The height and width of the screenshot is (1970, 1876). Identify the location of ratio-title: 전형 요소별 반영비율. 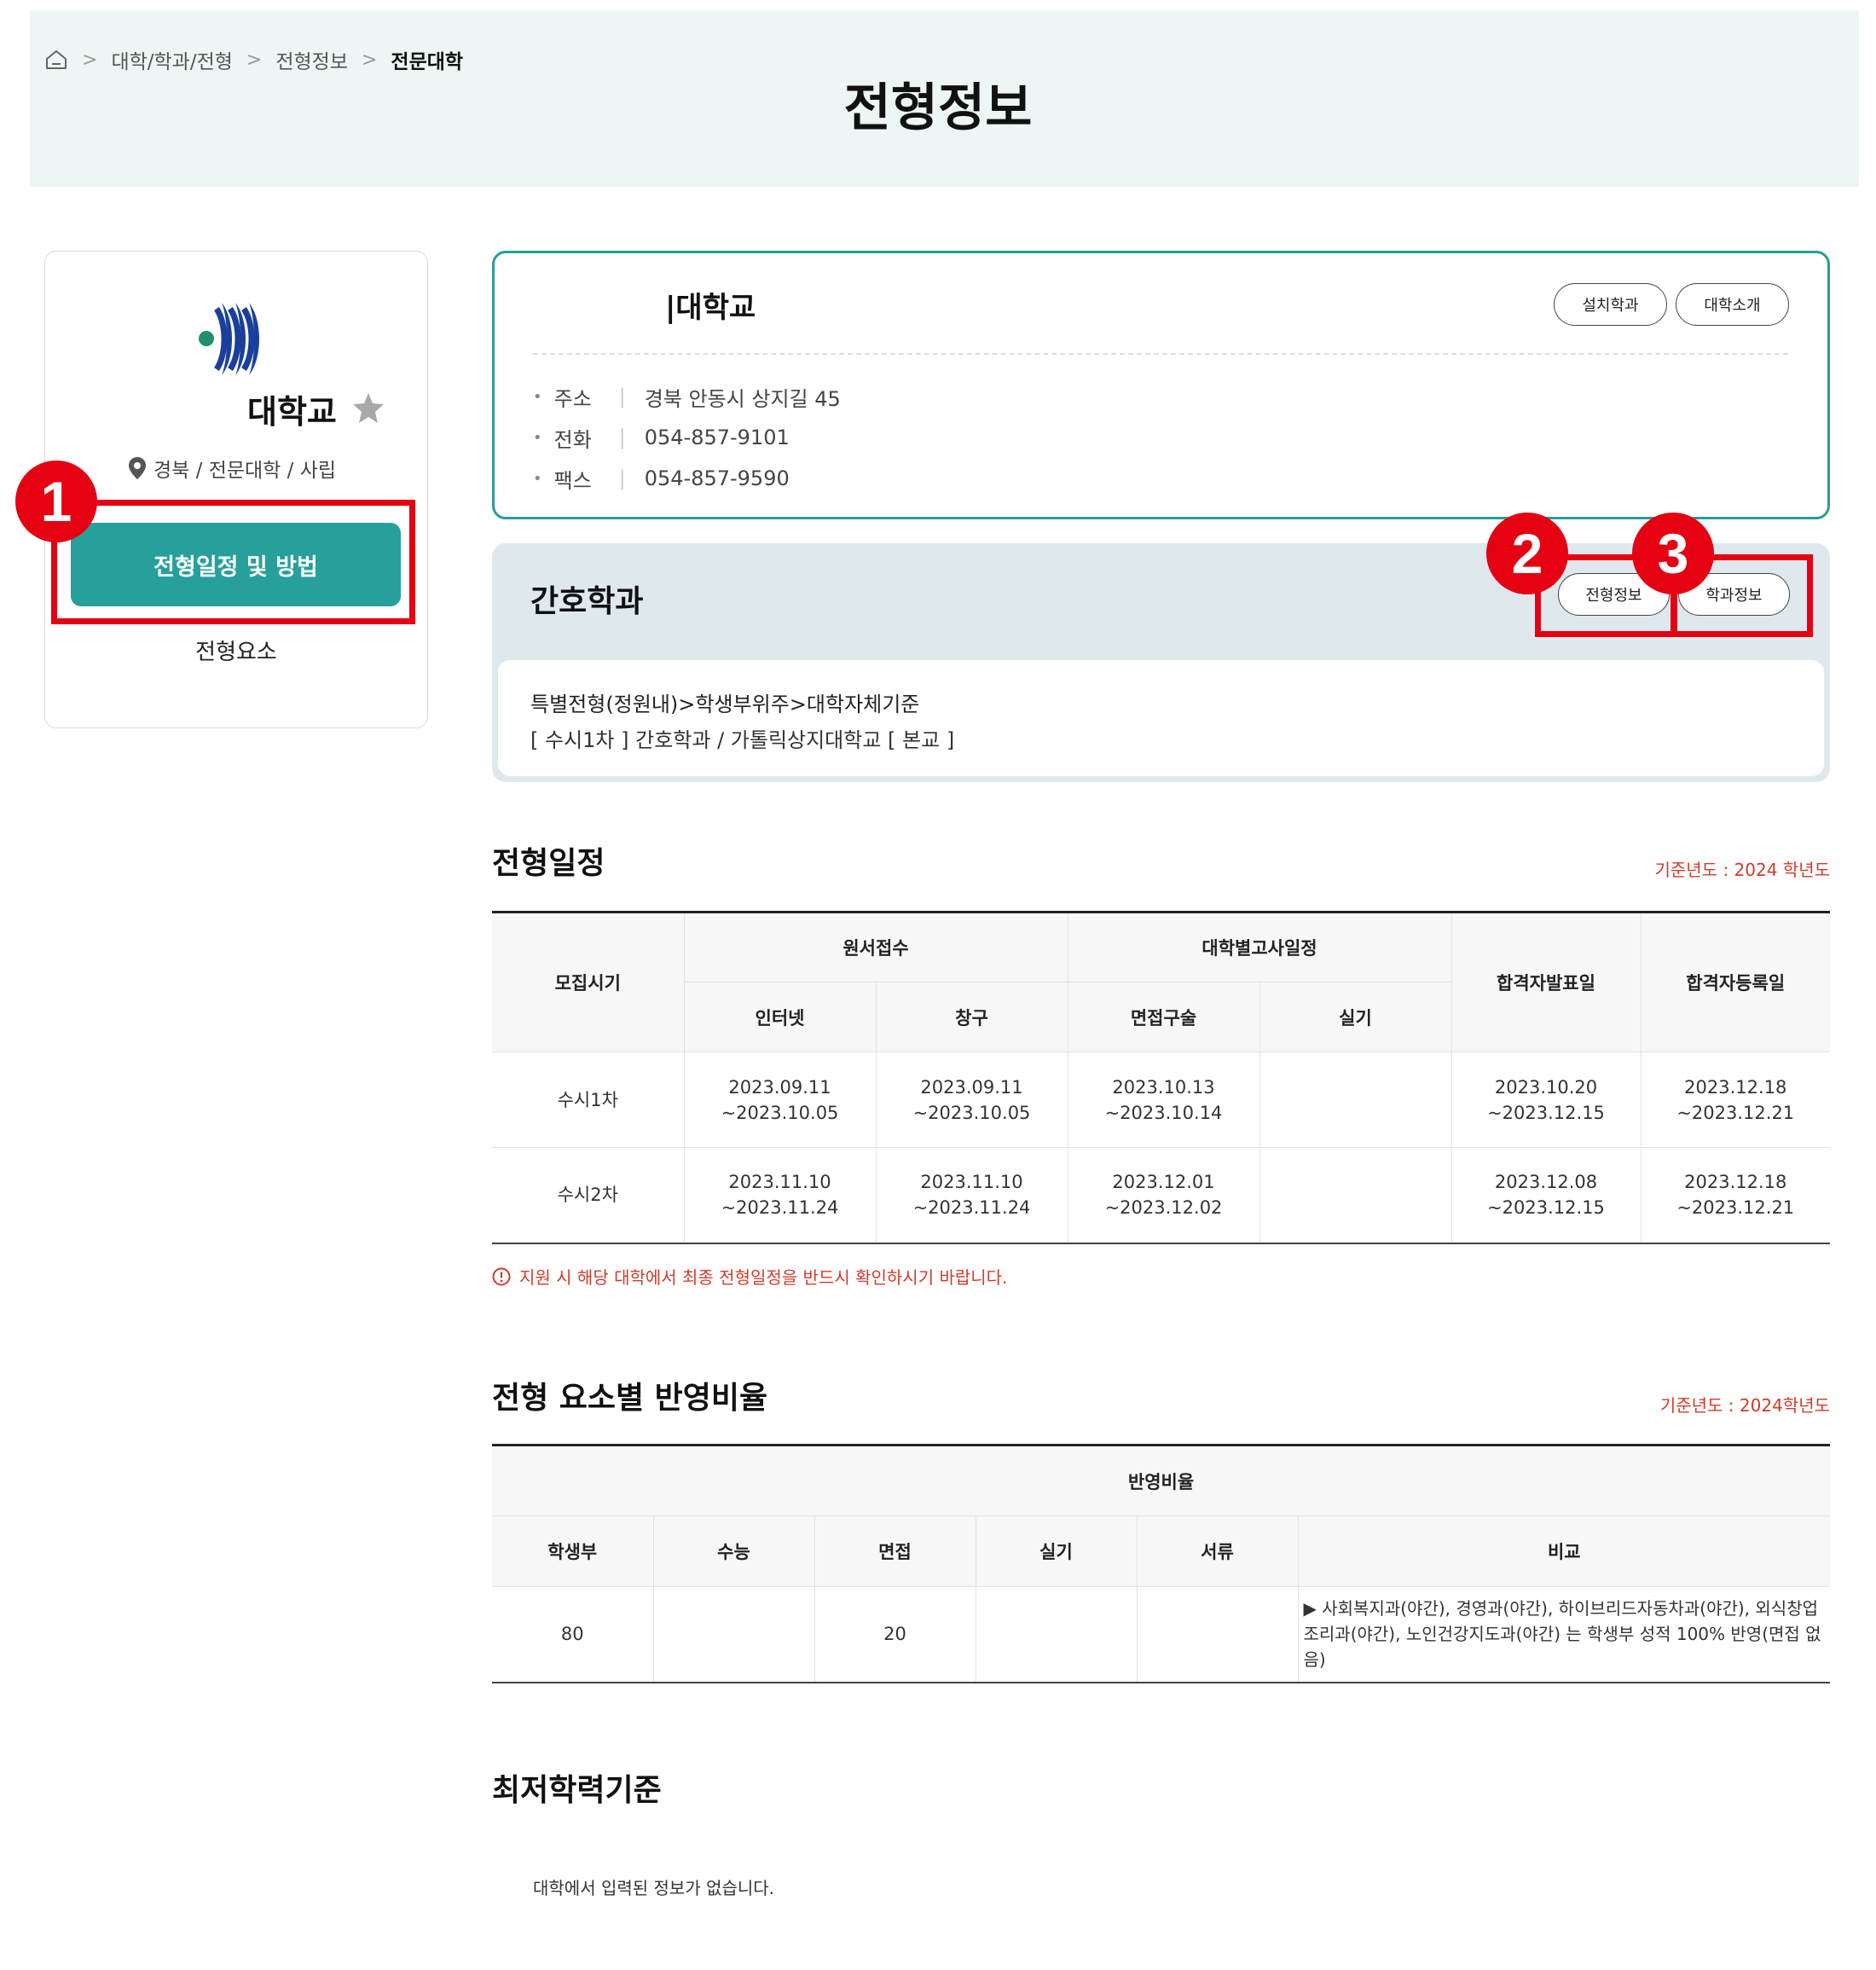
(630, 1398).